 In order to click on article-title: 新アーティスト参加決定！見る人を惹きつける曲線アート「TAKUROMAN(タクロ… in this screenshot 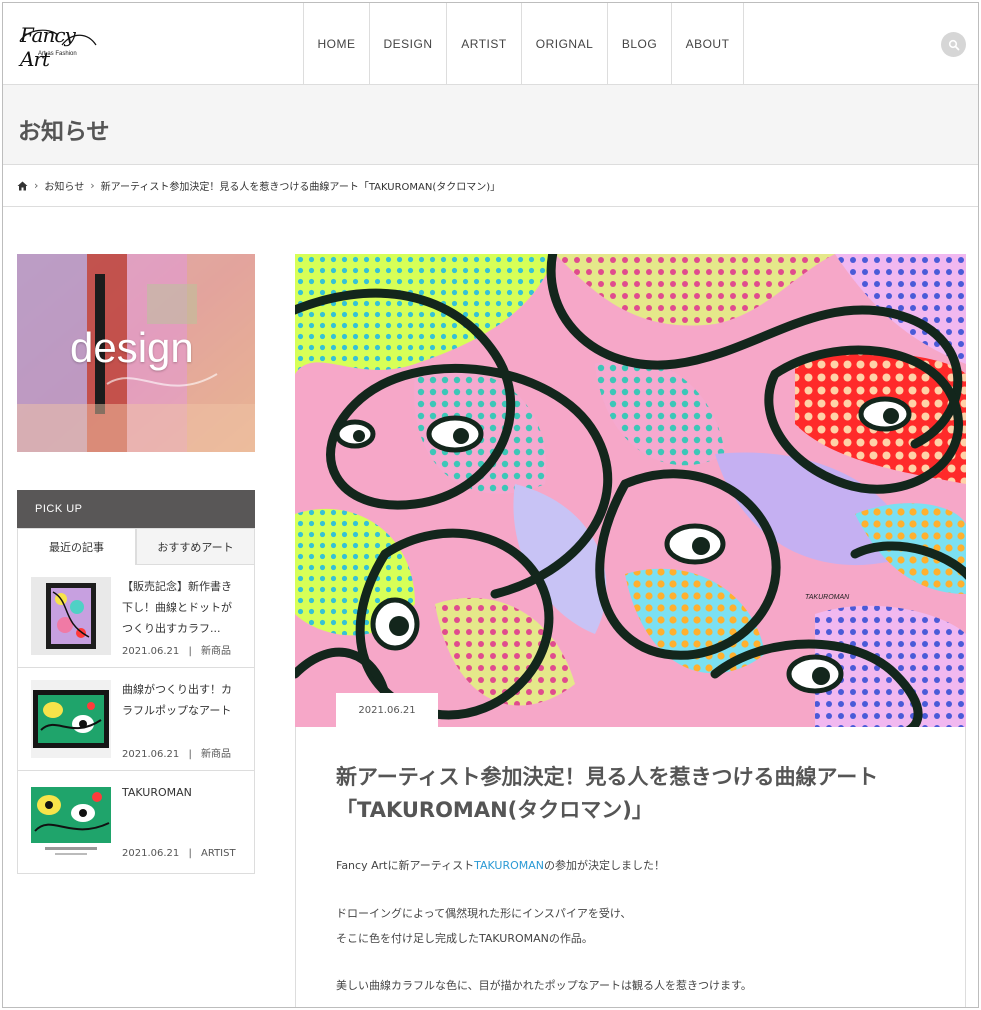, I will do `click(607, 793)`.